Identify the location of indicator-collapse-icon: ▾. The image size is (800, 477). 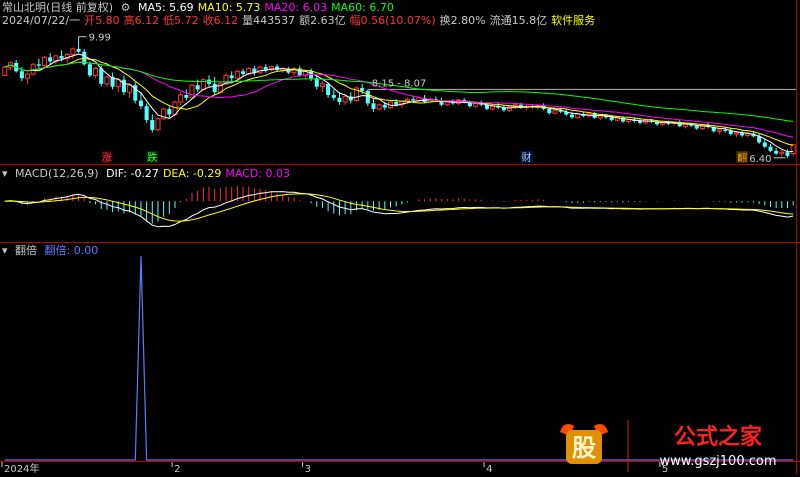
(5, 250).